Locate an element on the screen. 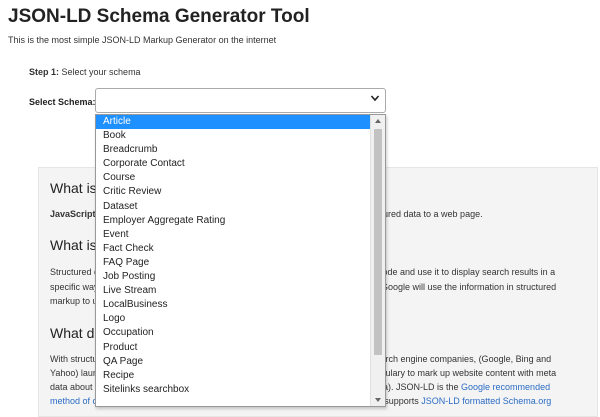 Image resolution: width=600 pixels, height=417 pixels. schema-option: Article is located at coordinates (233, 122).